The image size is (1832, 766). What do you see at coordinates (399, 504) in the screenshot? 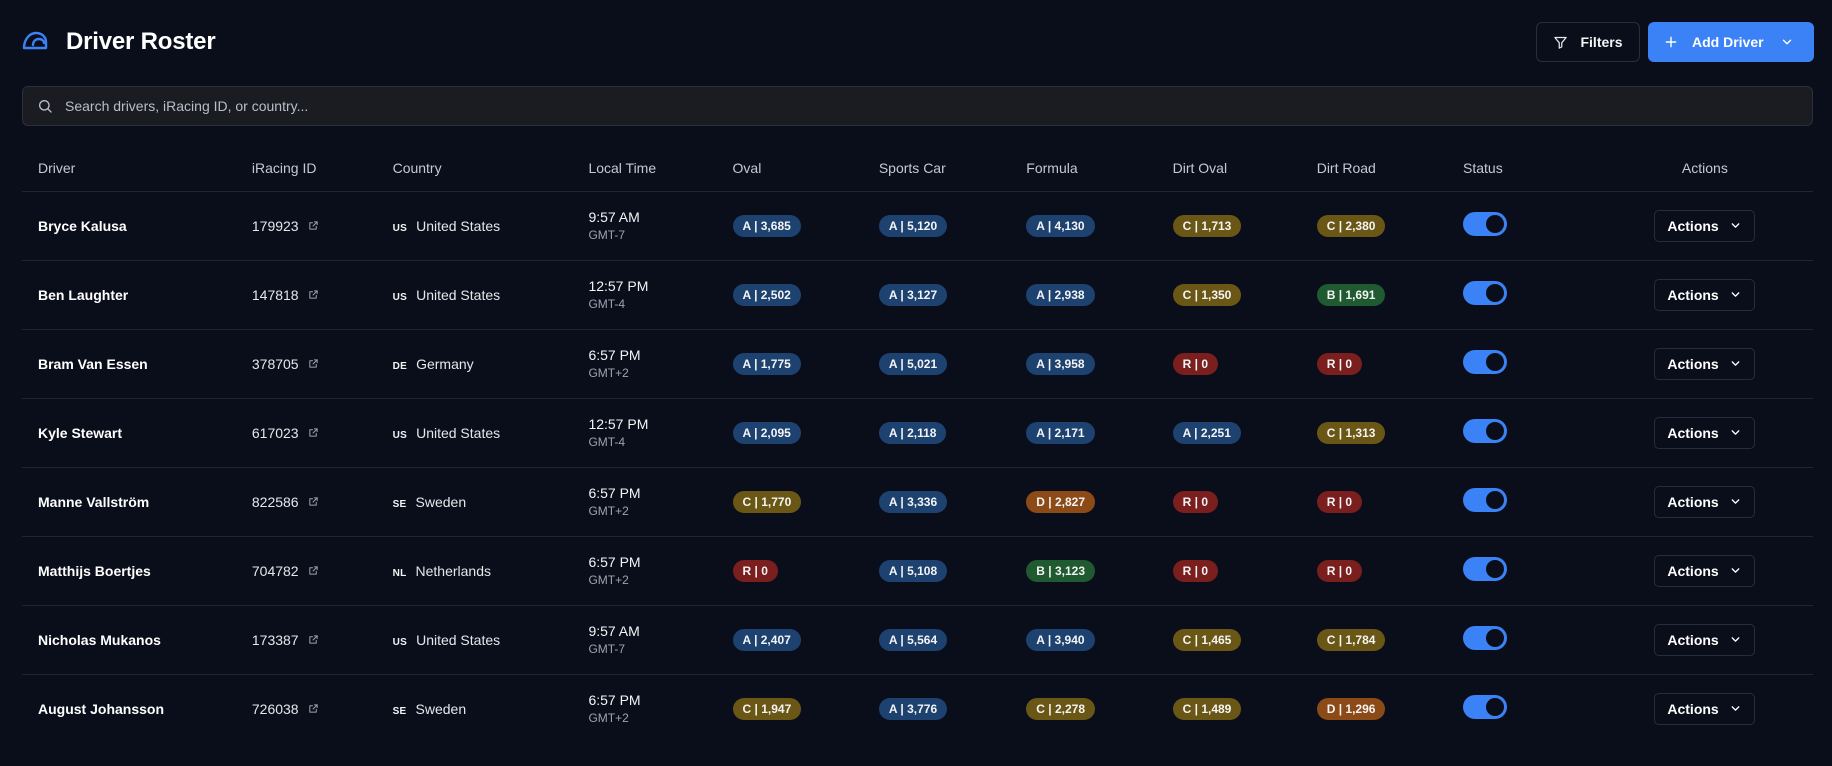
I see `country-code: SE` at bounding box center [399, 504].